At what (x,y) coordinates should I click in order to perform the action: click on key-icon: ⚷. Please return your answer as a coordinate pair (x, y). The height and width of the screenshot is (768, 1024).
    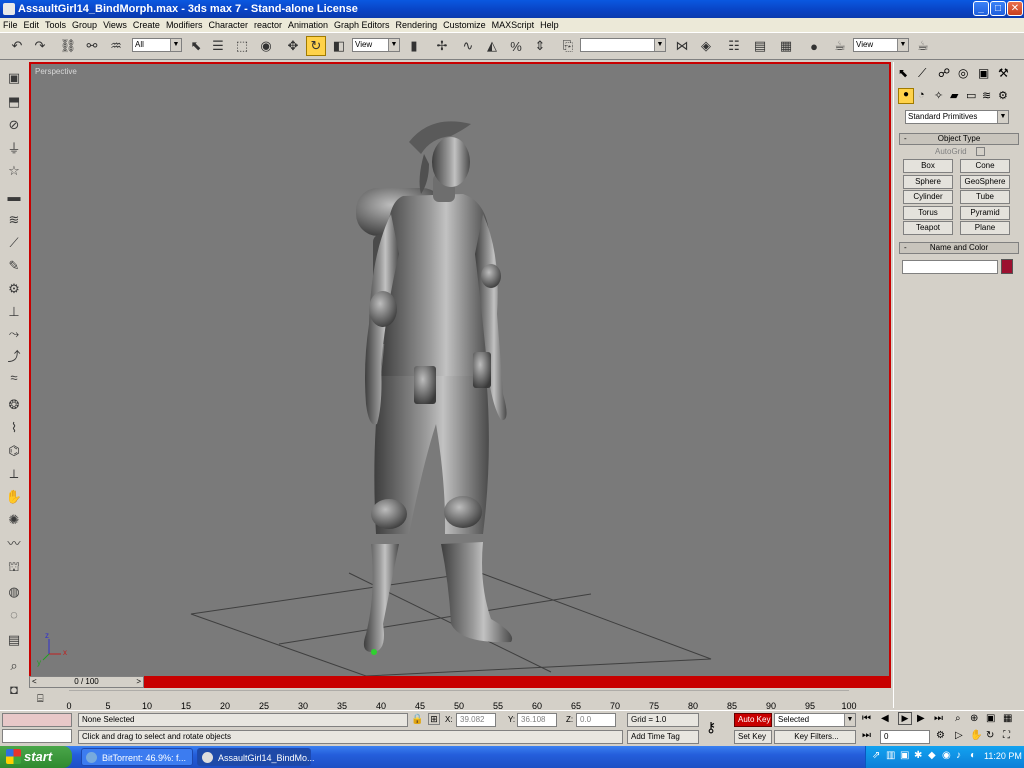
    Looking at the image, I should click on (711, 727).